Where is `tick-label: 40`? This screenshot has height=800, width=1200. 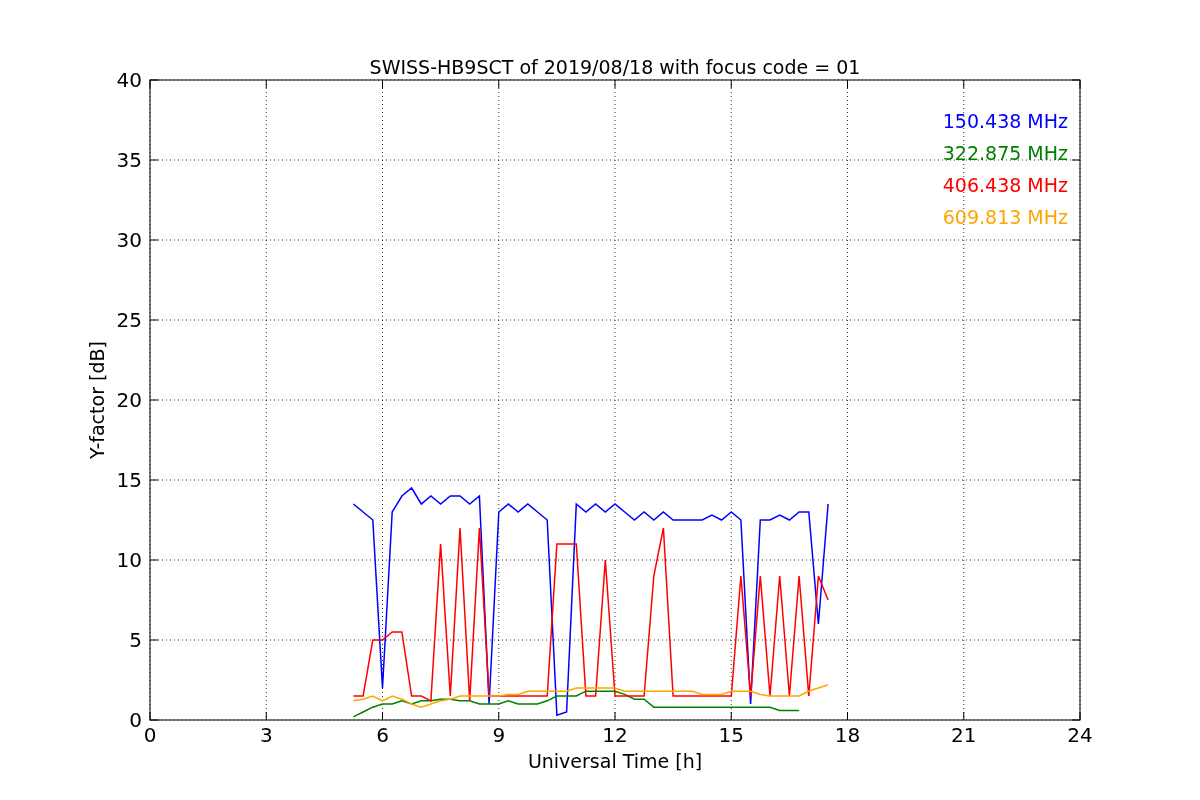
tick-label: 40 is located at coordinates (129, 80).